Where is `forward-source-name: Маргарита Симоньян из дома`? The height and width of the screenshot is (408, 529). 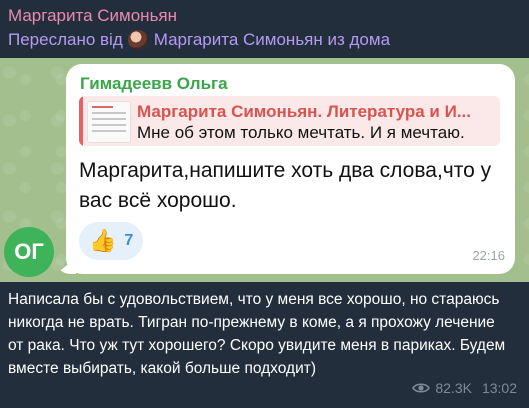 forward-source-name: Маргарита Симоньян из дома is located at coordinates (272, 40).